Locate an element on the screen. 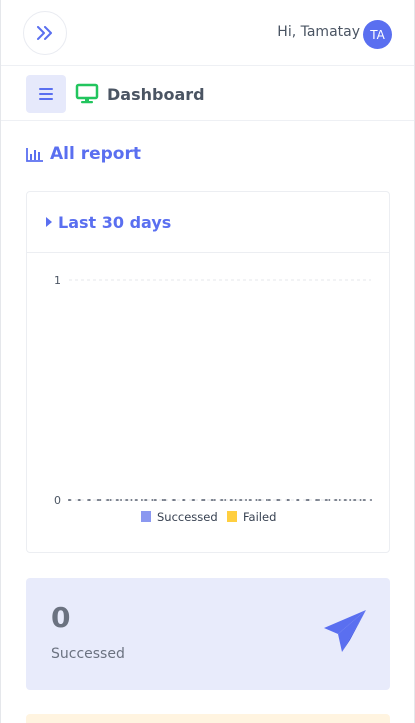 The height and width of the screenshot is (723, 415). bar-chart-icon is located at coordinates (34, 154).